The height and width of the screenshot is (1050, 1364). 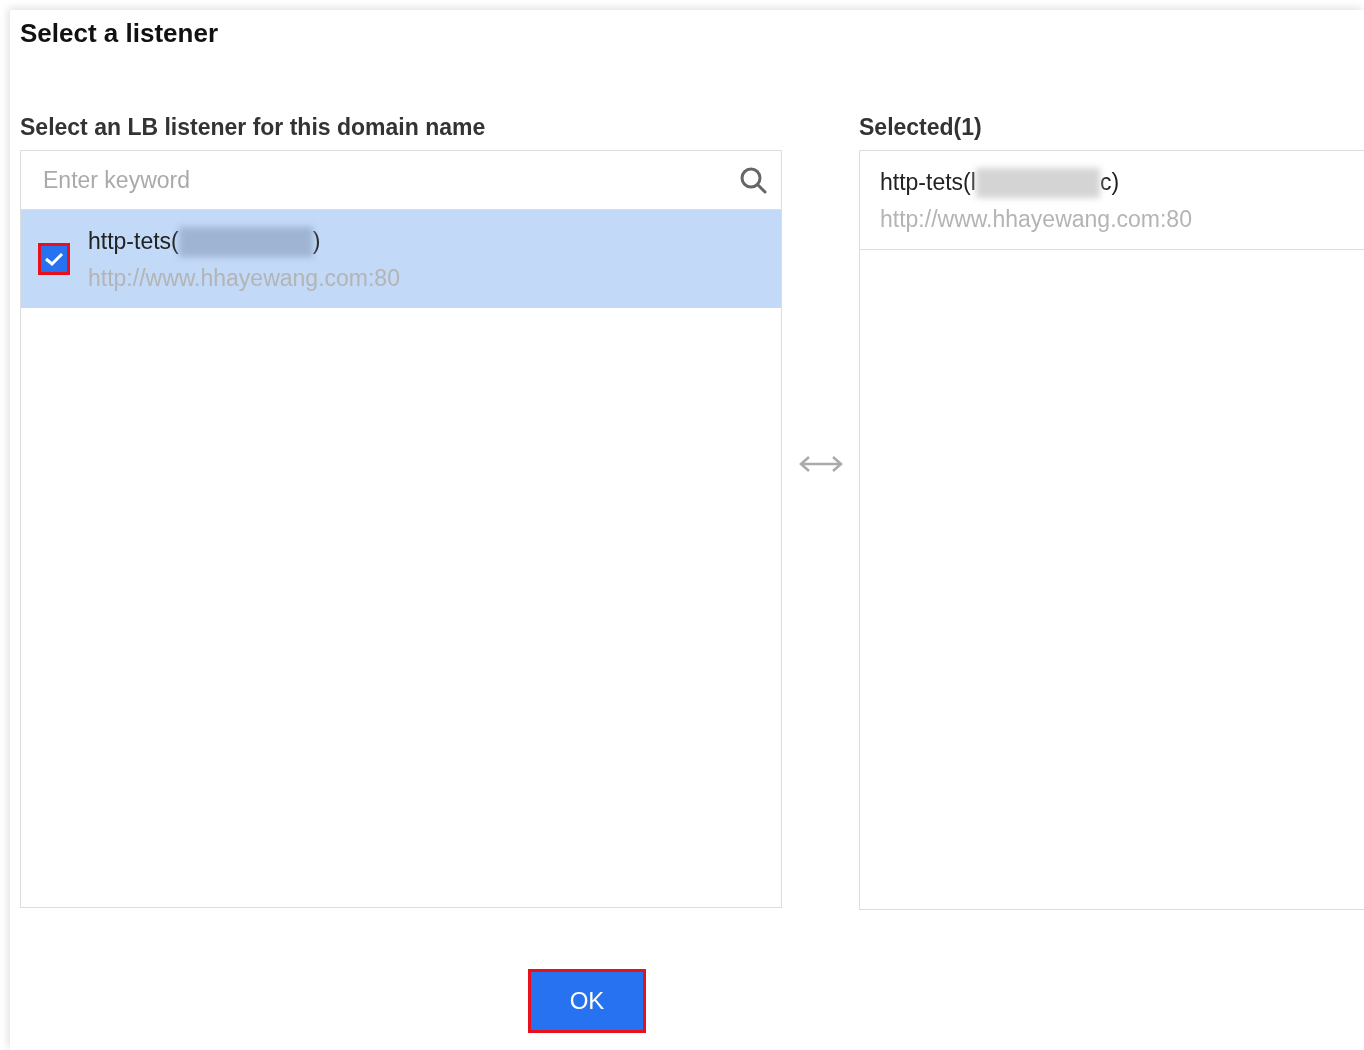 What do you see at coordinates (401, 259) in the screenshot?
I see `listener-item: http-tets( ) http://www.hhayewang.com:80` at bounding box center [401, 259].